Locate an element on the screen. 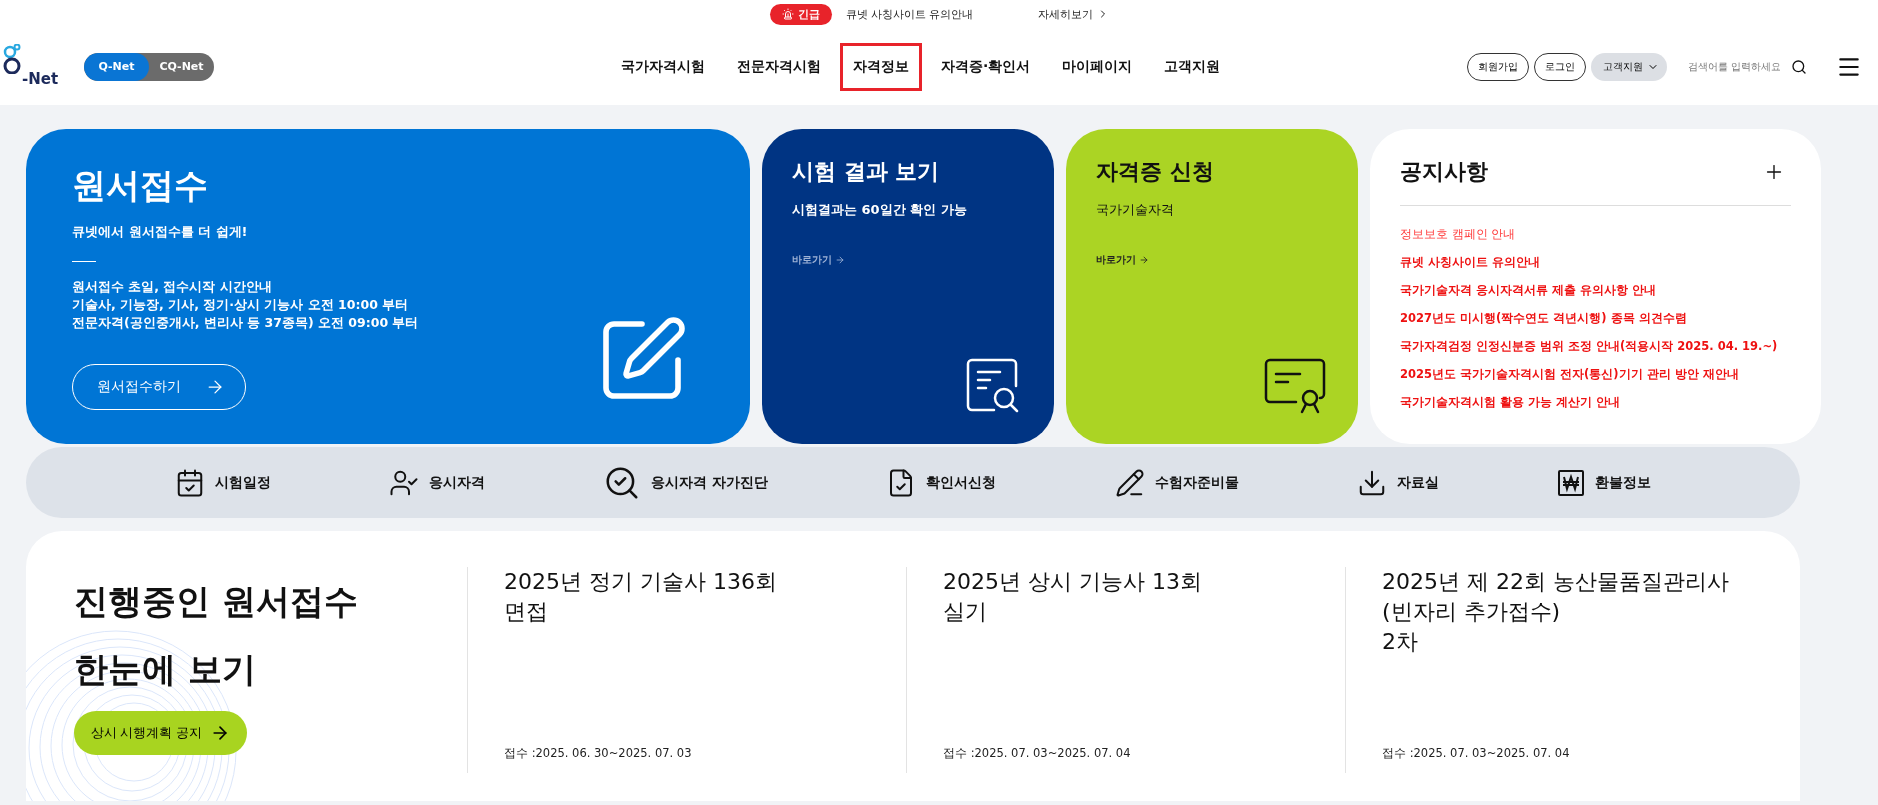  site-toggle-tab: CQ-Net is located at coordinates (181, 66).